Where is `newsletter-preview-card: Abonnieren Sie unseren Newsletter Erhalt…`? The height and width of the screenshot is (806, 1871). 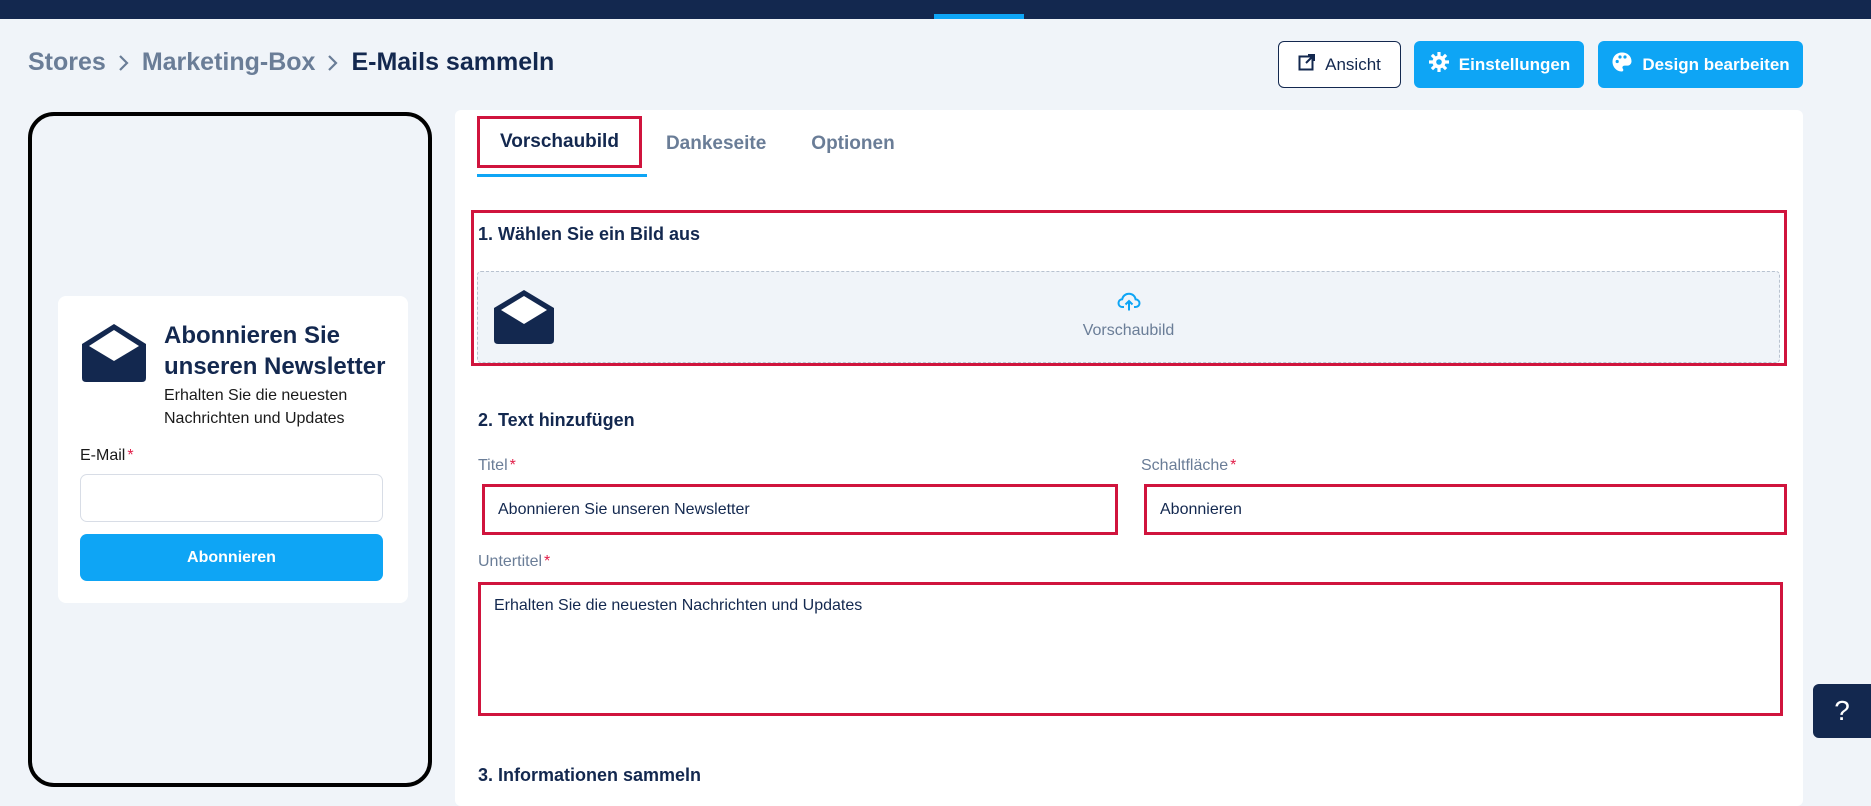
newsletter-preview-card: Abonnieren Sie unseren Newsletter Erhalt… is located at coordinates (233, 449).